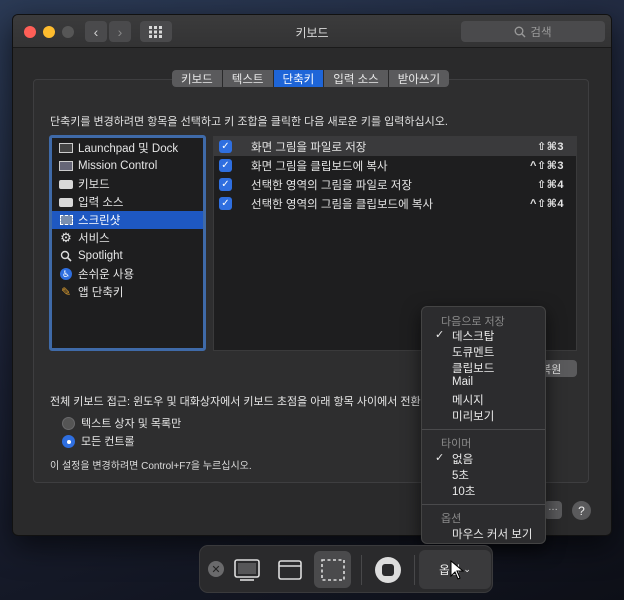  I want to click on category-label: 서비스, so click(94, 239).